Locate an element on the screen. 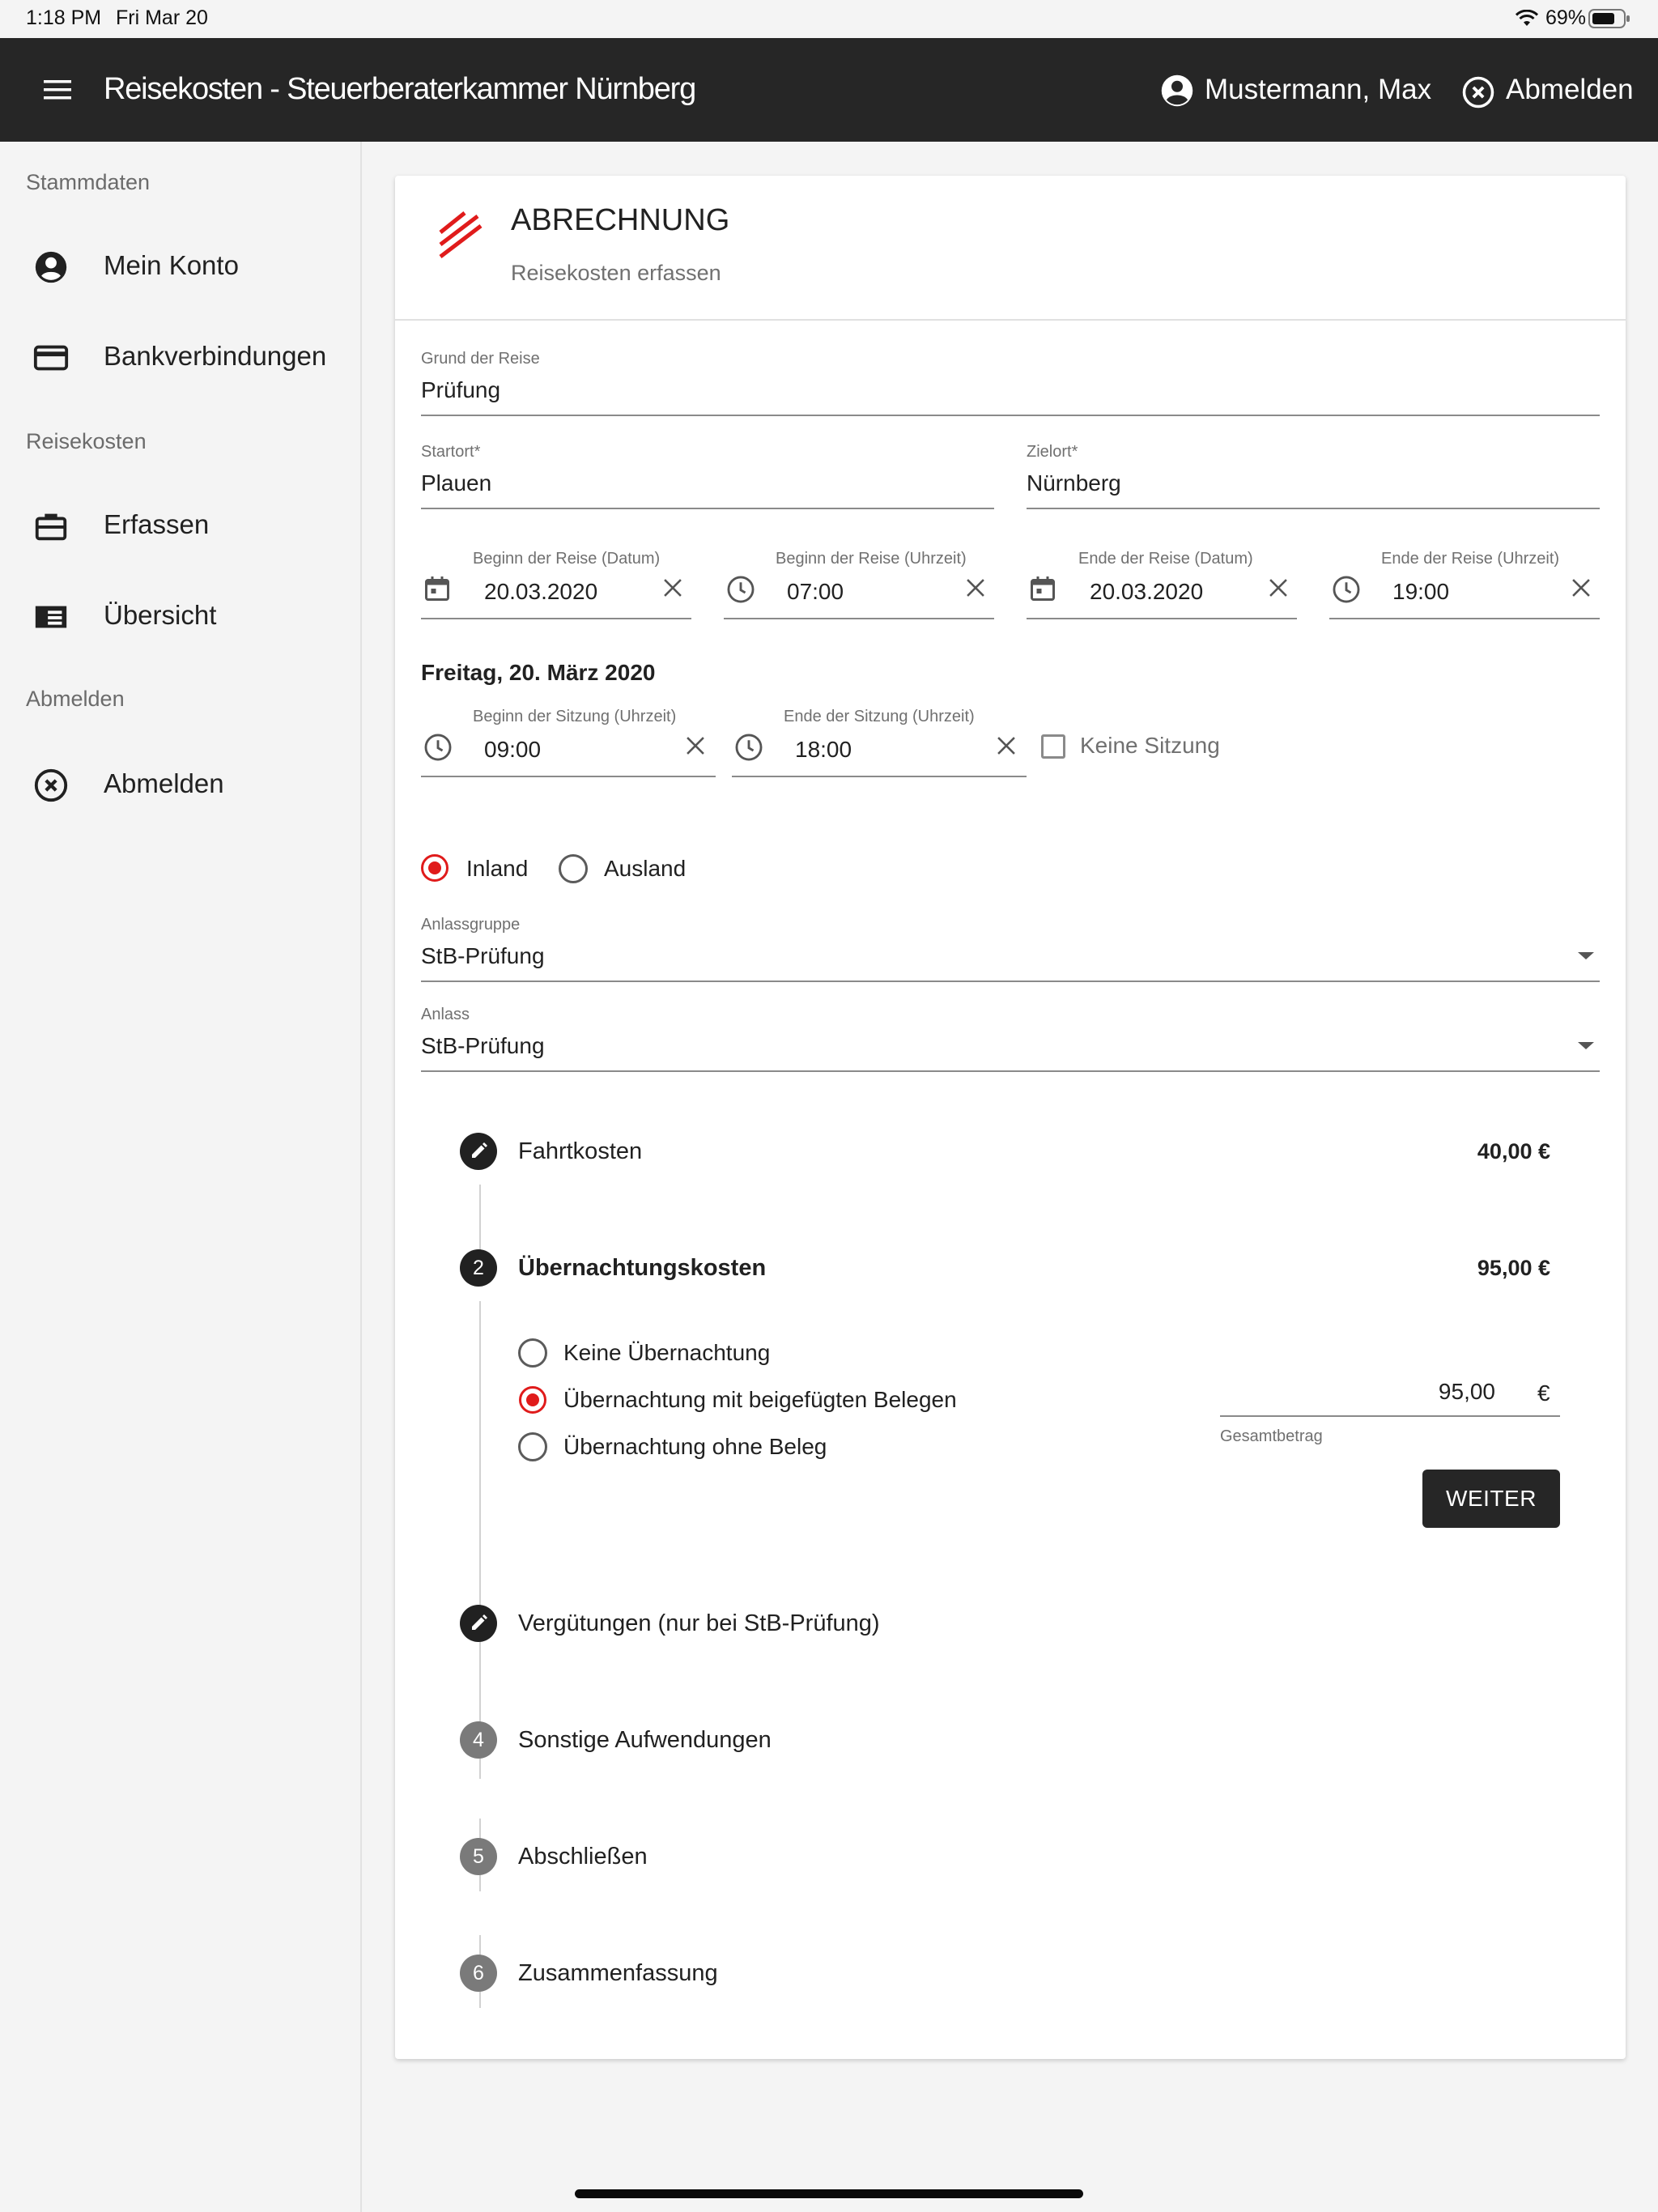  grund-der-reise-field: Grund der Reise Prüfung is located at coordinates (1010, 385).